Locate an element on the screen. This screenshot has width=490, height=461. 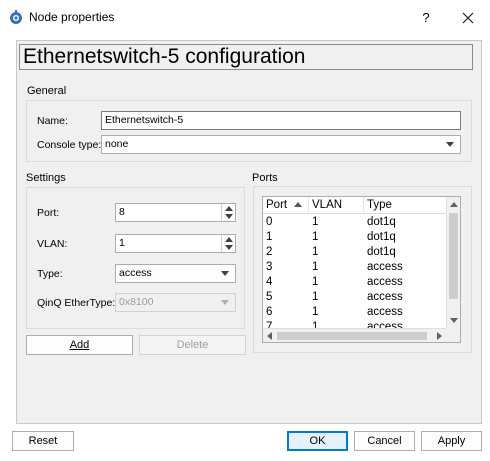
port-cell: 5 is located at coordinates (269, 297).